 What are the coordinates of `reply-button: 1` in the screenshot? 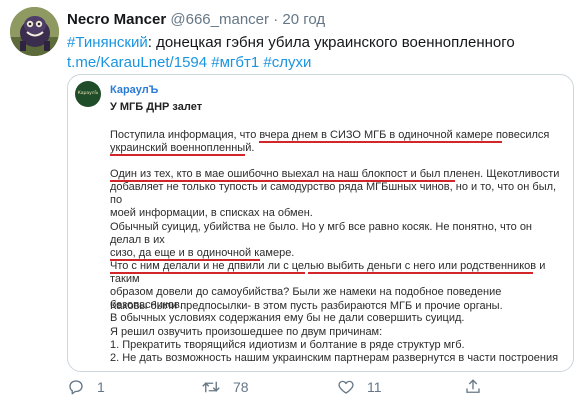 It's located at (86, 387).